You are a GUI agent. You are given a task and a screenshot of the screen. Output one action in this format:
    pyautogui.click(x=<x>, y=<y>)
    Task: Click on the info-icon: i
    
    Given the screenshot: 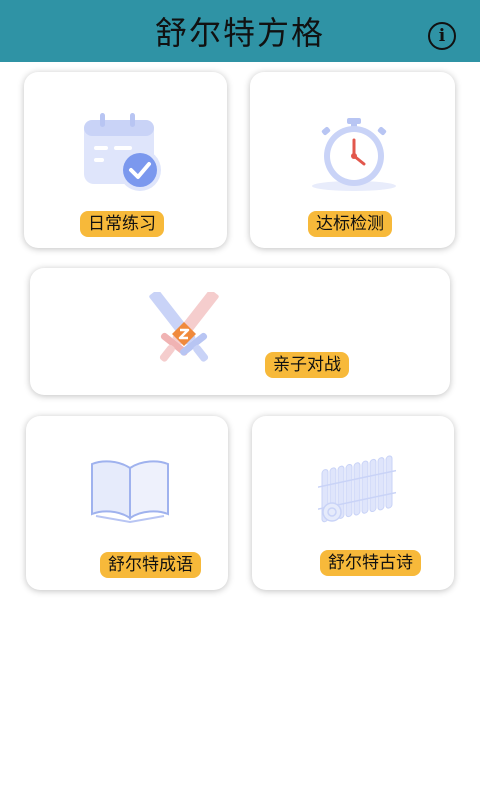 What is the action you would take?
    pyautogui.click(x=442, y=36)
    